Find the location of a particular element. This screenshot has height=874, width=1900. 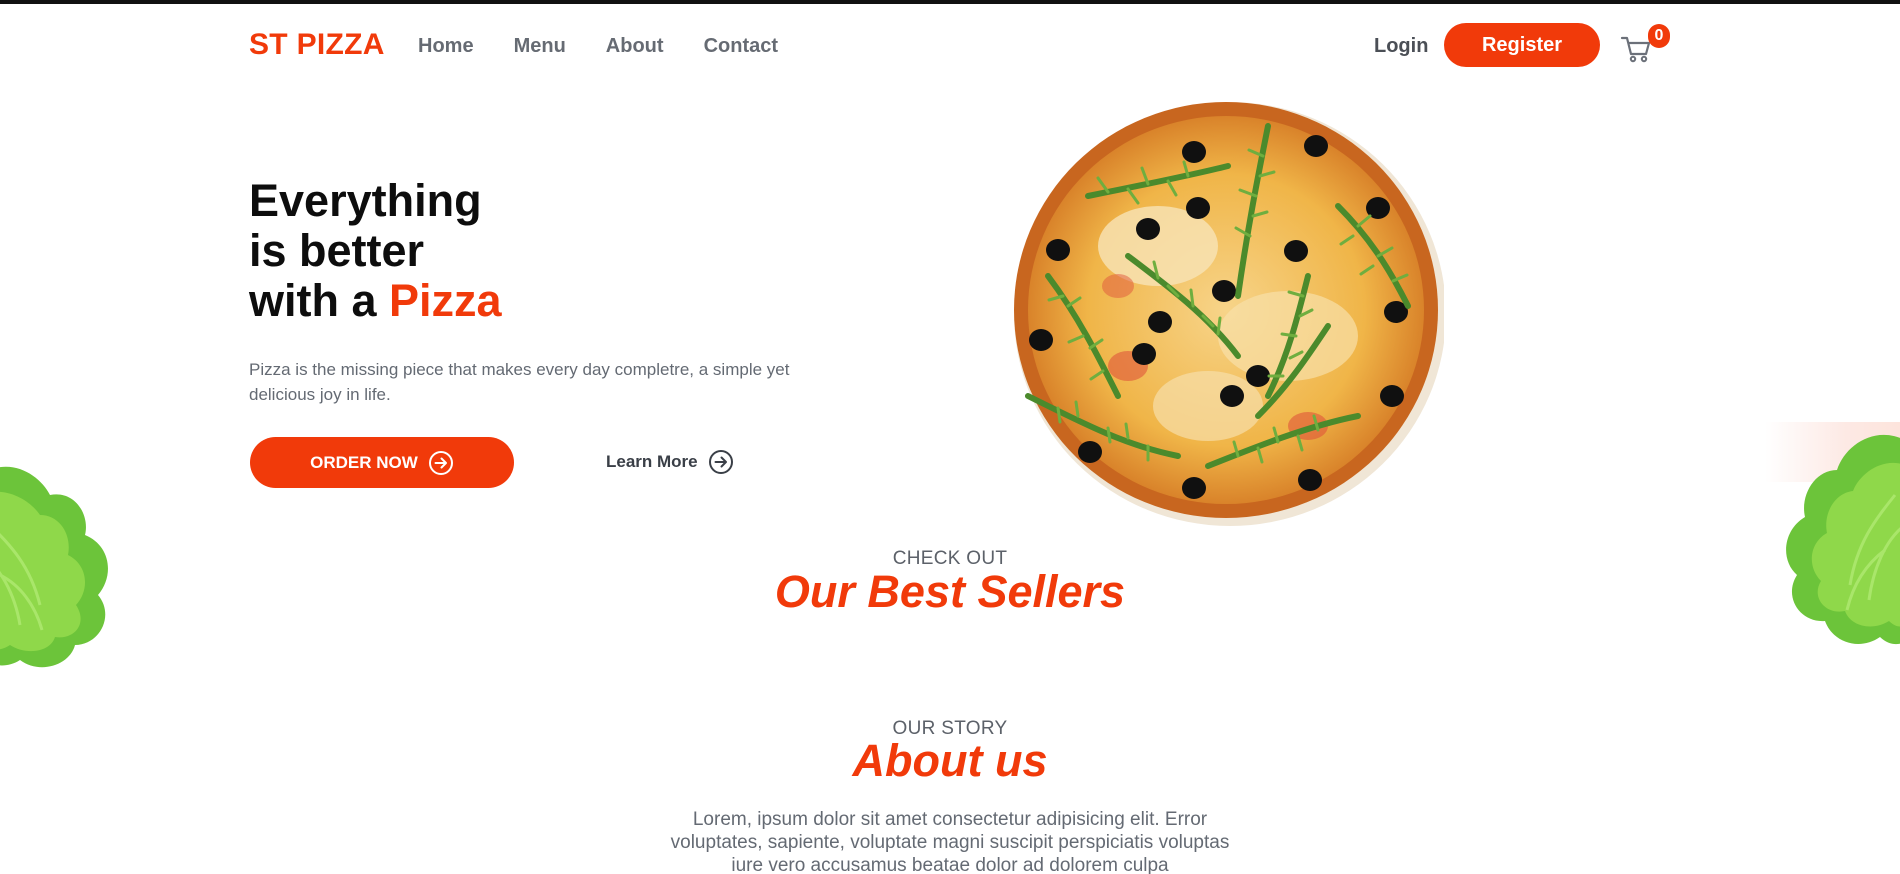

best-sellers-title: Our Best Sellers is located at coordinates (950, 591).